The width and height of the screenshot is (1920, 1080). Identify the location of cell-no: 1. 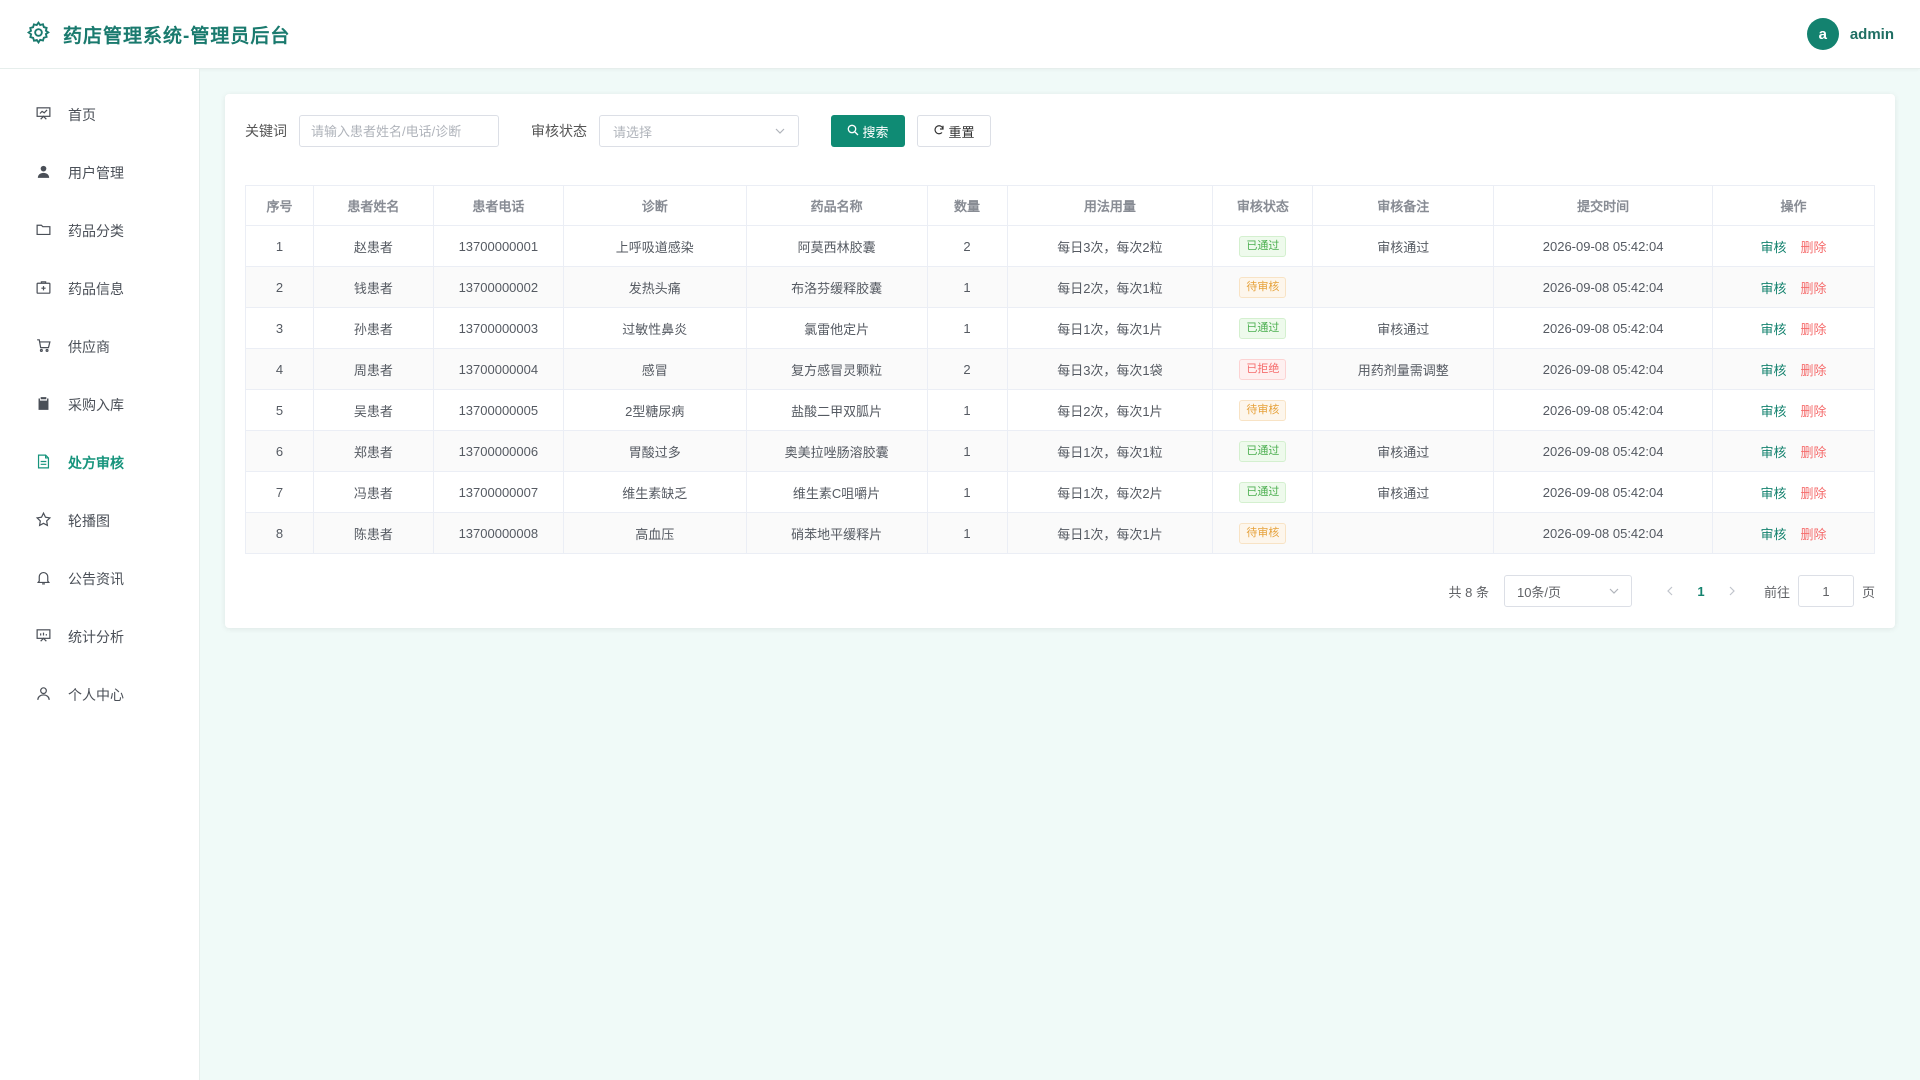
(279, 246).